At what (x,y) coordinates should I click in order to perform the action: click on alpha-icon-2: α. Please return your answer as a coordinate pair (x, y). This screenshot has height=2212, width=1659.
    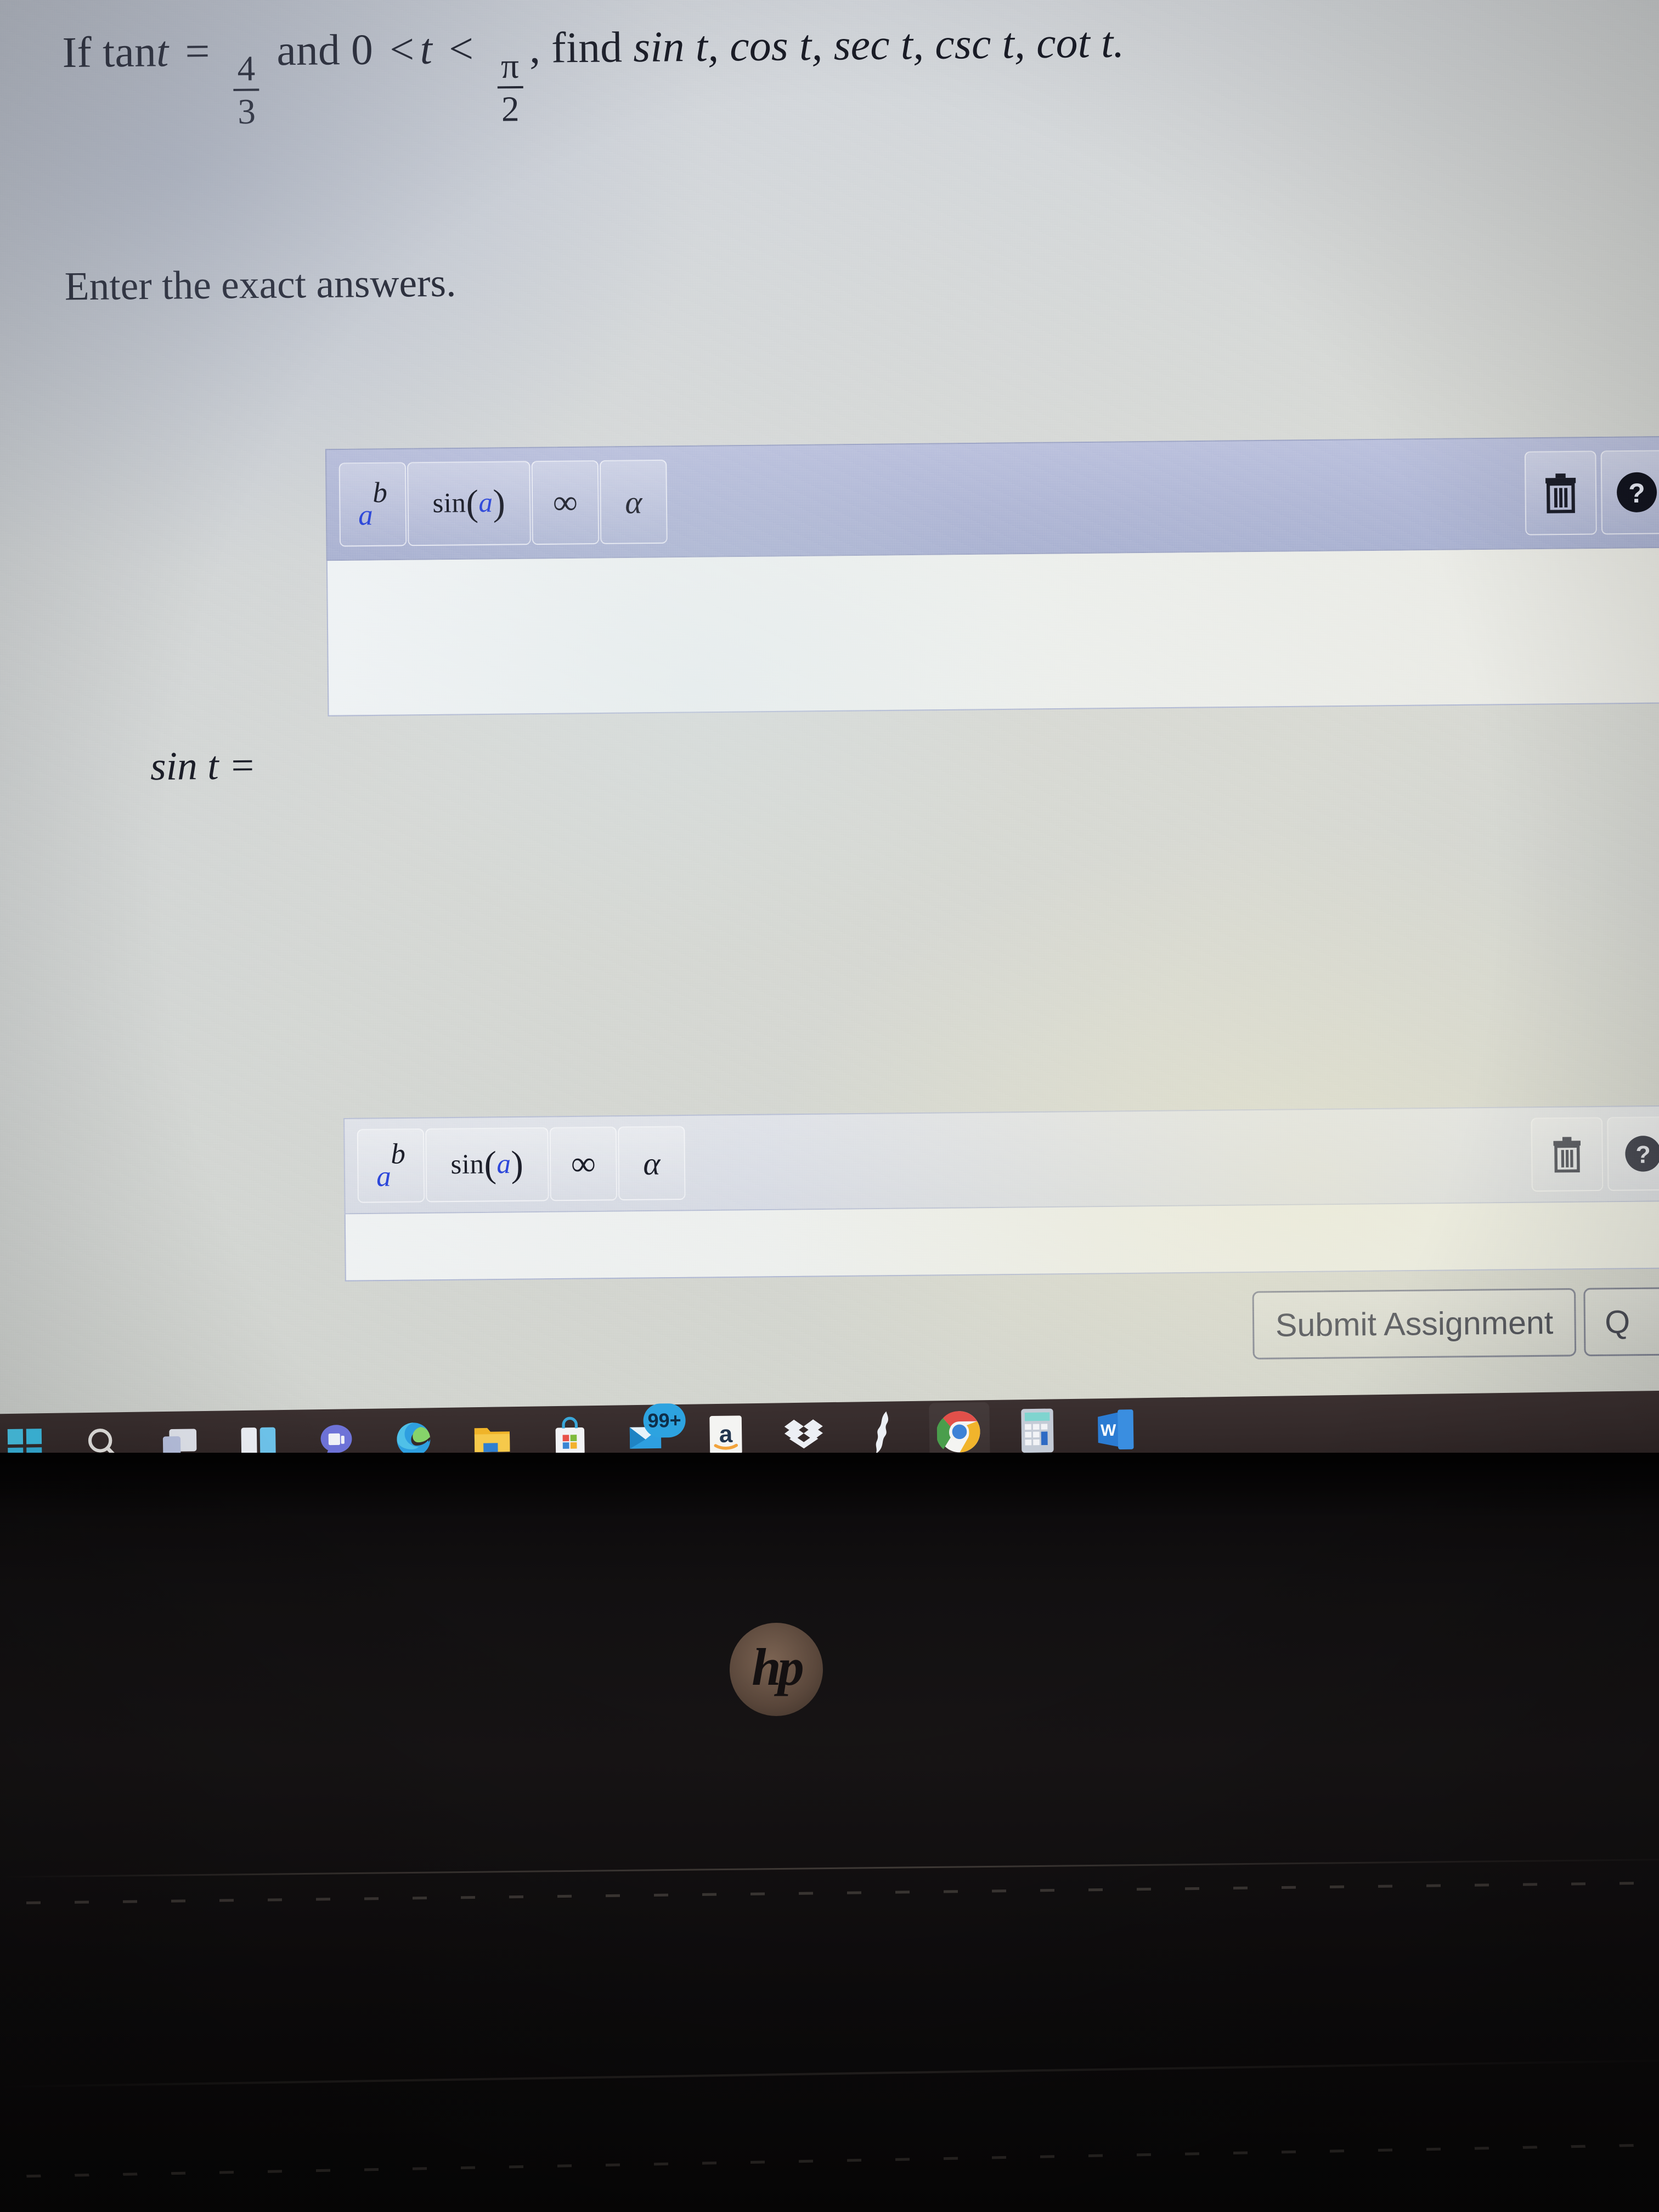
    Looking at the image, I should click on (651, 1163).